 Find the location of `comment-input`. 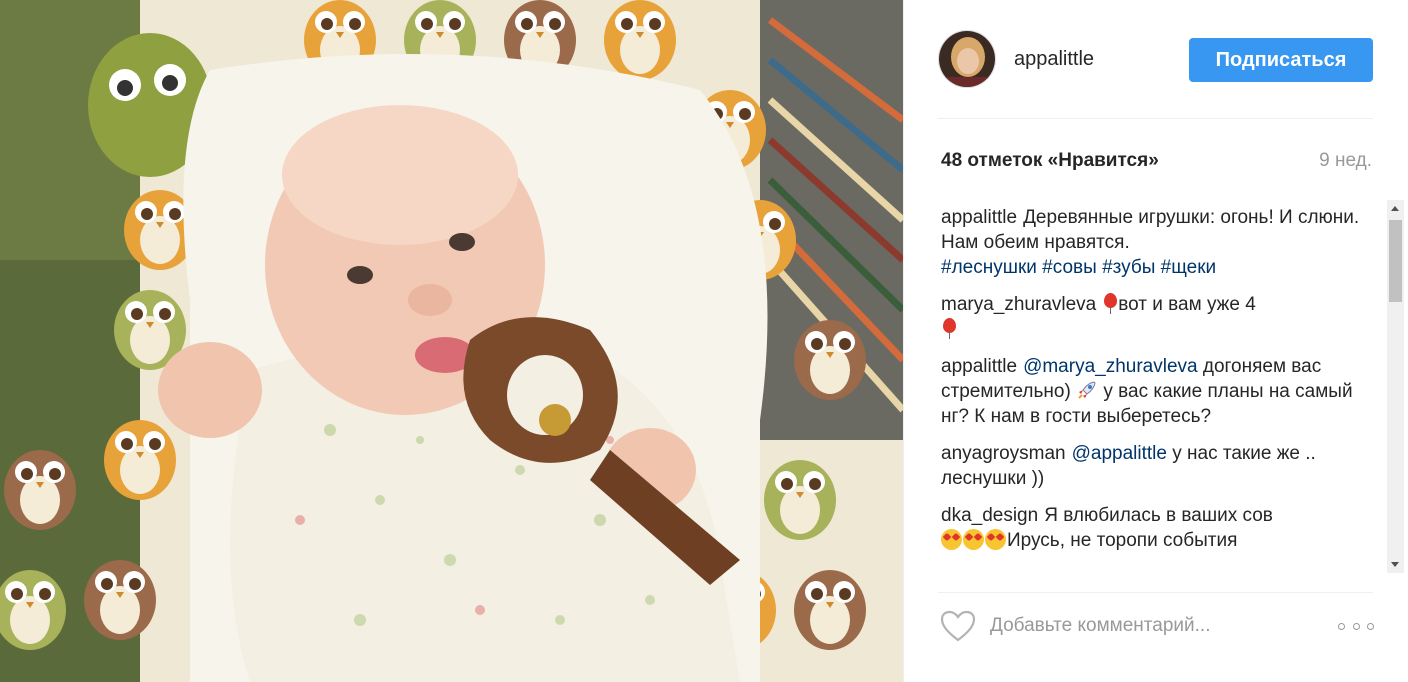

comment-input is located at coordinates (1150, 626).